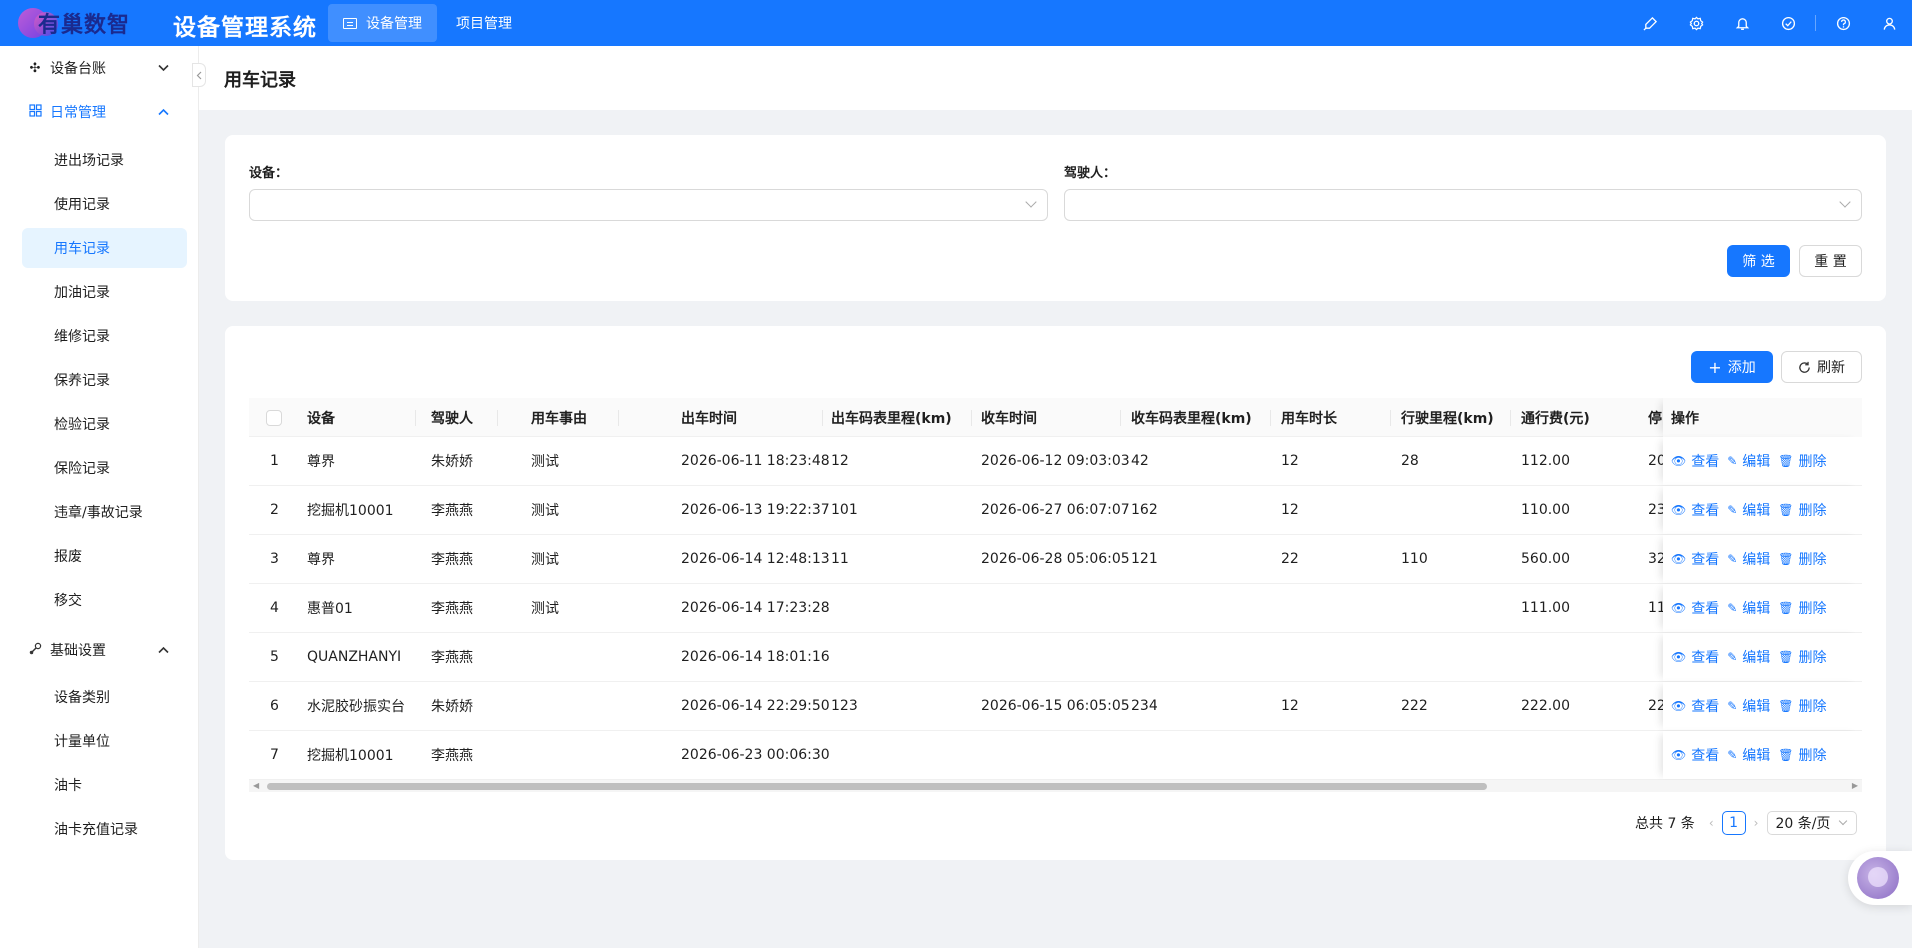 This screenshot has width=1912, height=948. Describe the element at coordinates (1655, 417) in the screenshot. I see `column-parking: 停` at that location.